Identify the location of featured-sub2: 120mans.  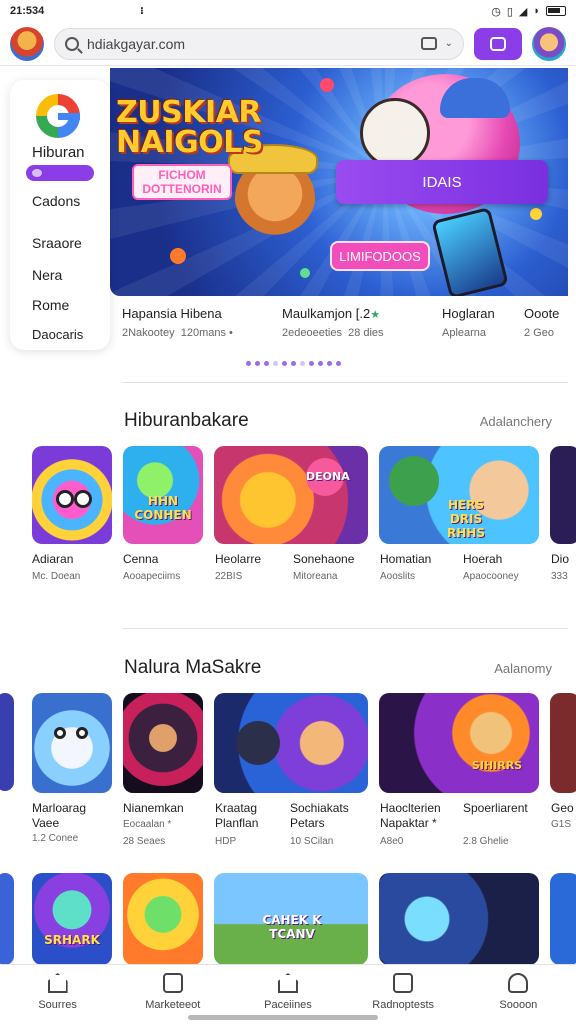
(203, 333).